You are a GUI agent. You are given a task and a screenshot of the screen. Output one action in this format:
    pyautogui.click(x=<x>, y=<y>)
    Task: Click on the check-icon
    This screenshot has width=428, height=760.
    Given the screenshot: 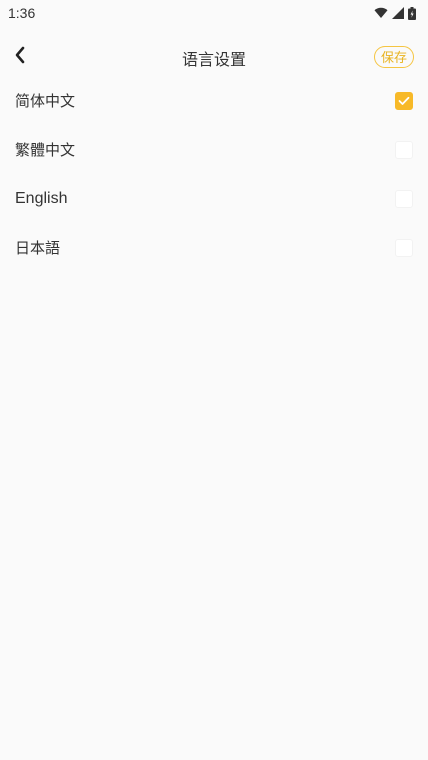 What is the action you would take?
    pyautogui.click(x=404, y=100)
    